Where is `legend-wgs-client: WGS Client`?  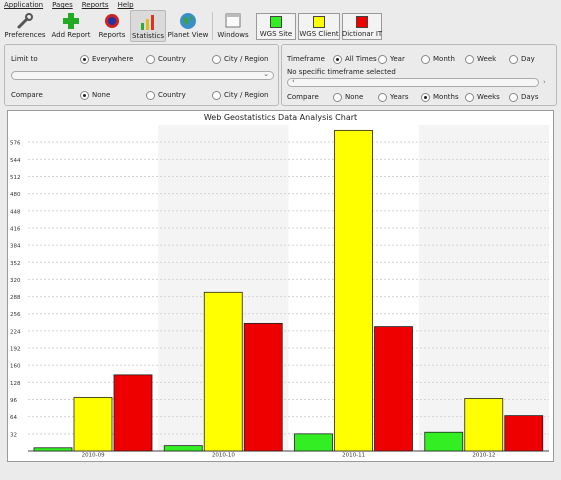 legend-wgs-client: WGS Client is located at coordinates (319, 26).